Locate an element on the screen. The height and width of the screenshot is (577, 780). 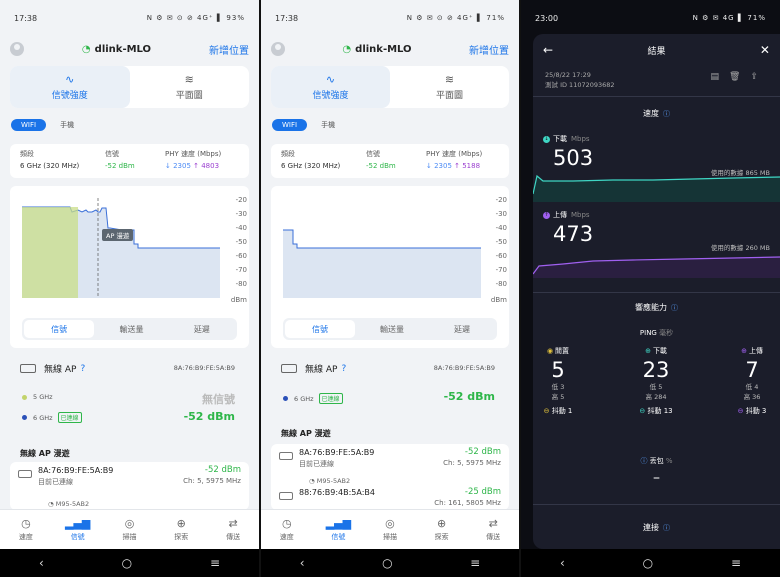
transfer-icon: ⇄ is located at coordinates (493, 523).